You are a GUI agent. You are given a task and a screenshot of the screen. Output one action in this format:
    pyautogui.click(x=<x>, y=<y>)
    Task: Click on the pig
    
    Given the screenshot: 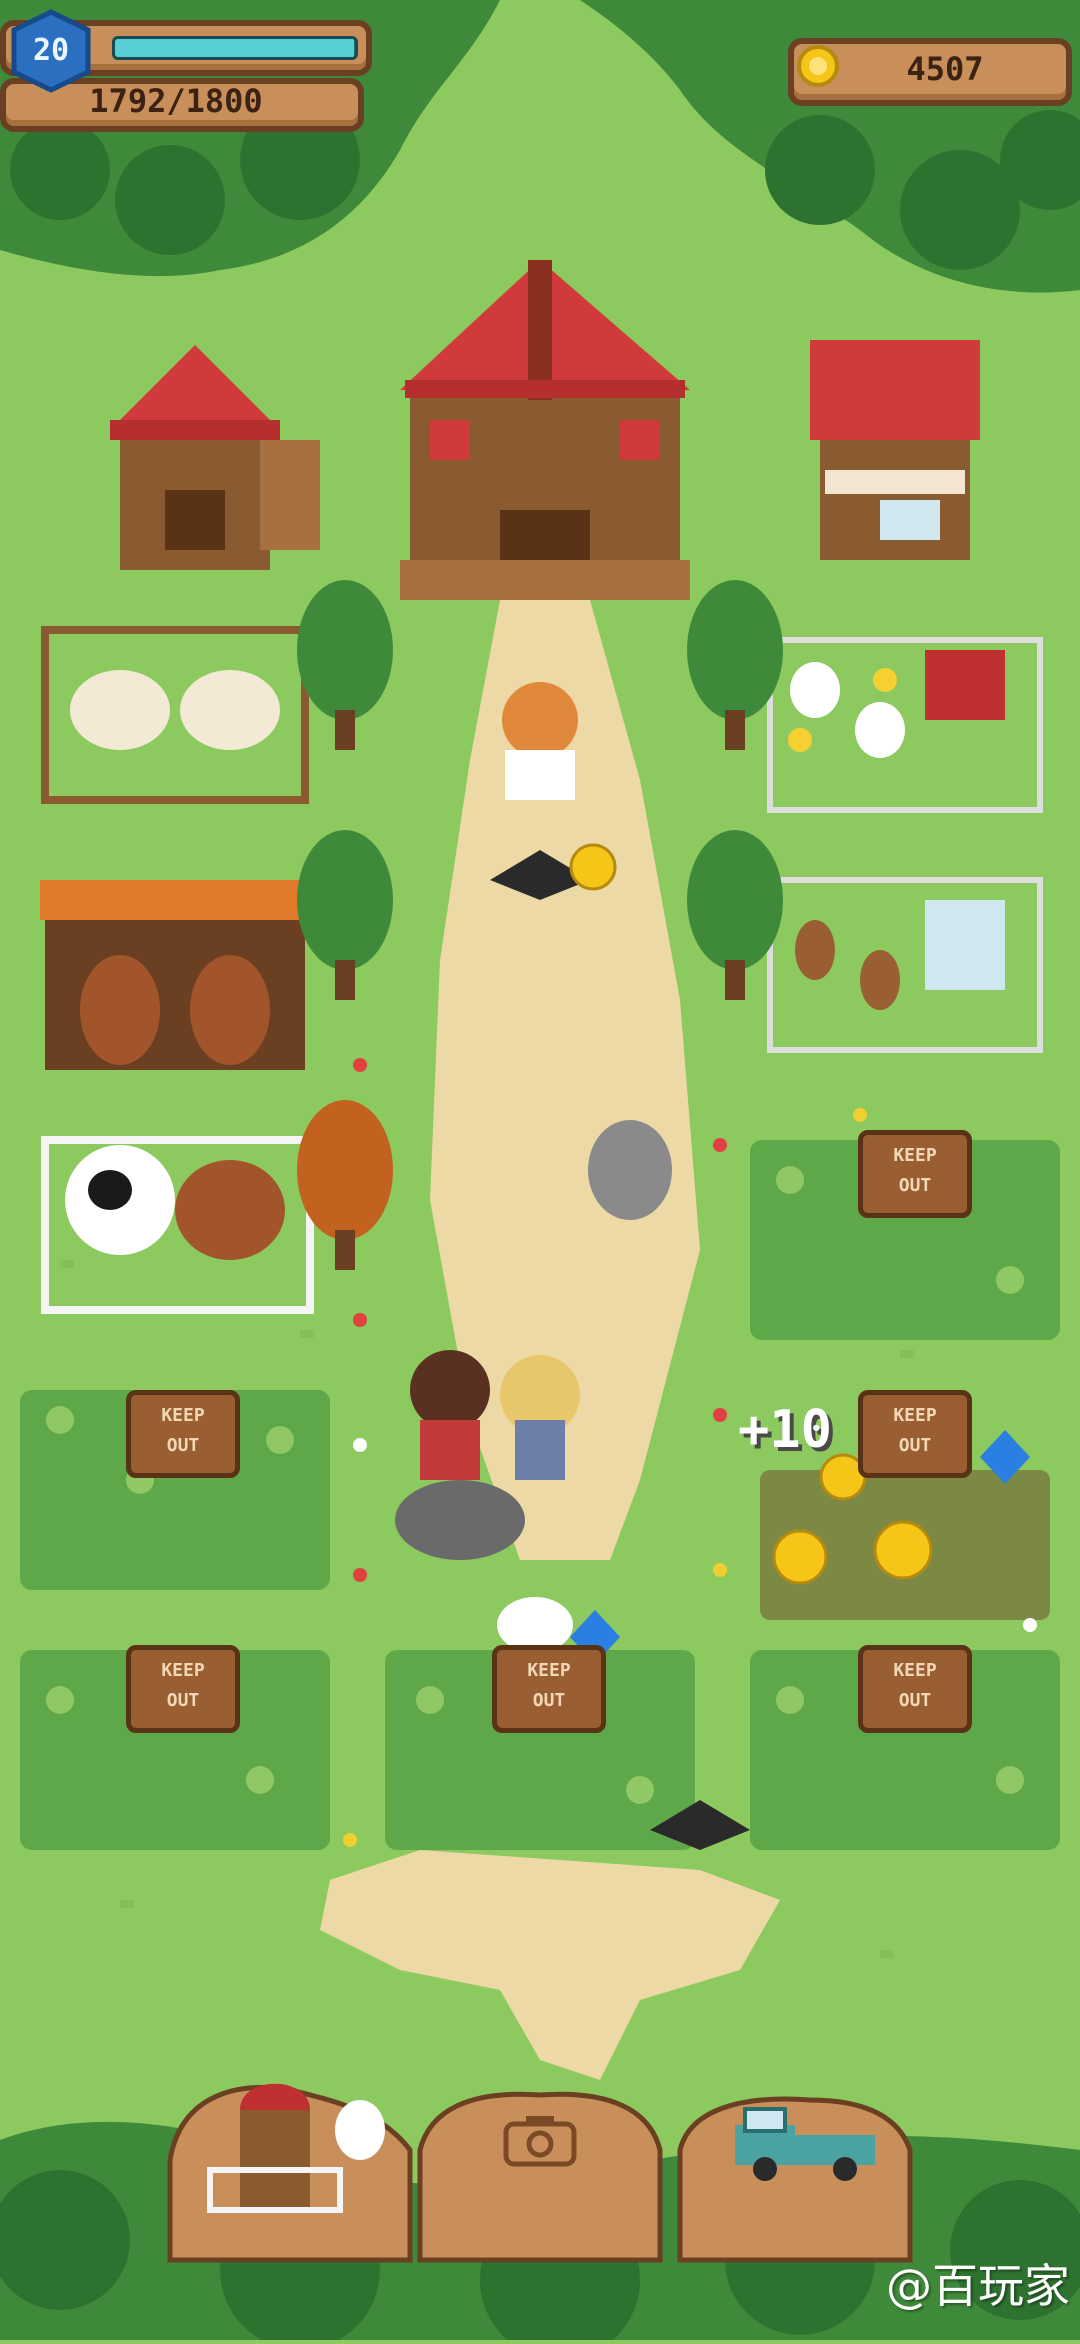 What is the action you would take?
    pyautogui.click(x=630, y=1170)
    